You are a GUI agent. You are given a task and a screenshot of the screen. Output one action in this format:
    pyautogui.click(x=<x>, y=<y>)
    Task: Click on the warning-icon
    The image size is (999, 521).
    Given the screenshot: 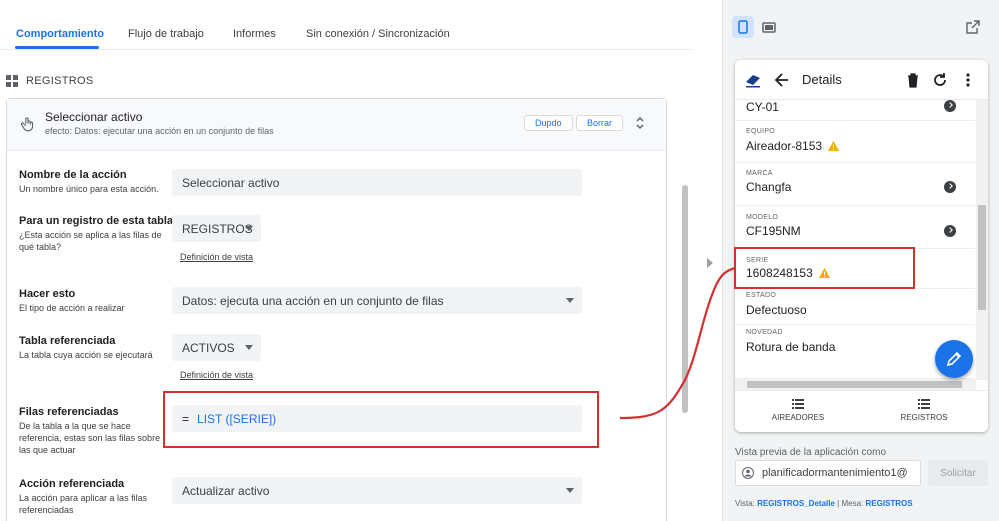 What is the action you would take?
    pyautogui.click(x=834, y=146)
    